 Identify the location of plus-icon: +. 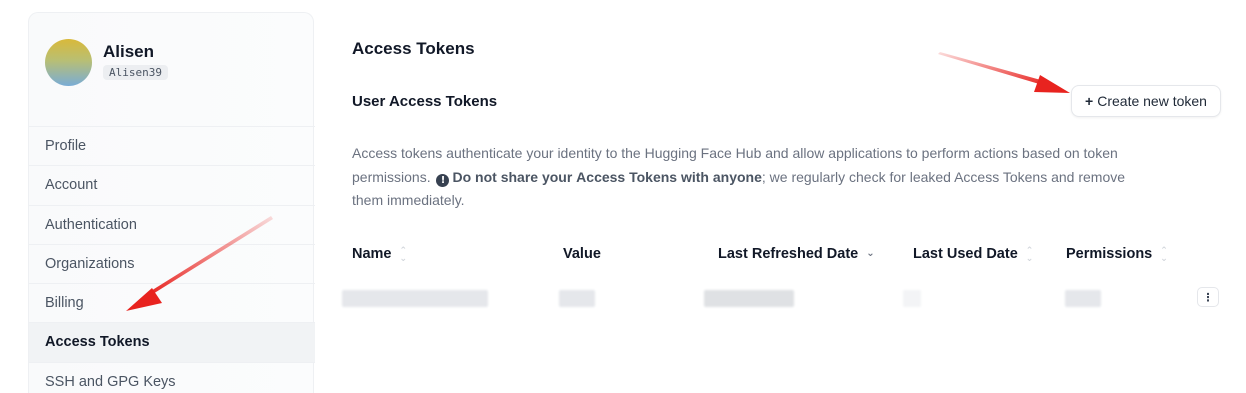
(1089, 101).